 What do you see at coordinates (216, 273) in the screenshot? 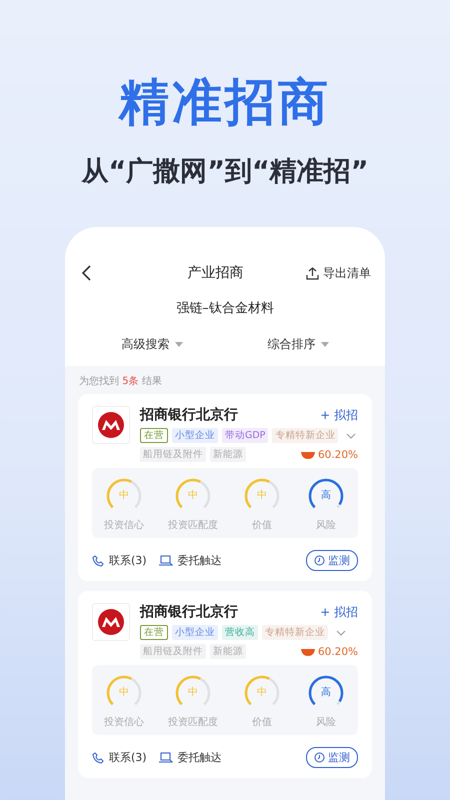
I see `page-title: 产业招商` at bounding box center [216, 273].